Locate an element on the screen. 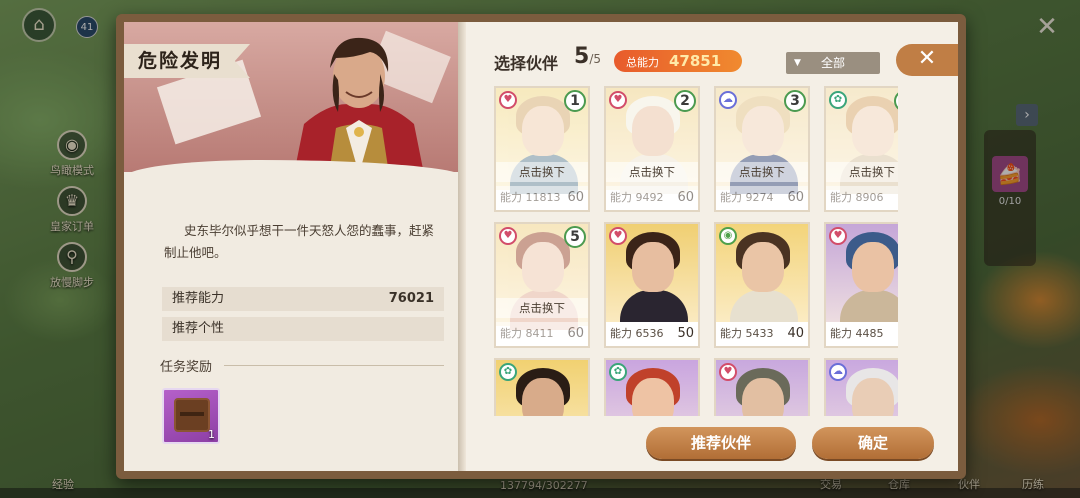  recommend-partners-button: 推荐伙伴 is located at coordinates (721, 443).